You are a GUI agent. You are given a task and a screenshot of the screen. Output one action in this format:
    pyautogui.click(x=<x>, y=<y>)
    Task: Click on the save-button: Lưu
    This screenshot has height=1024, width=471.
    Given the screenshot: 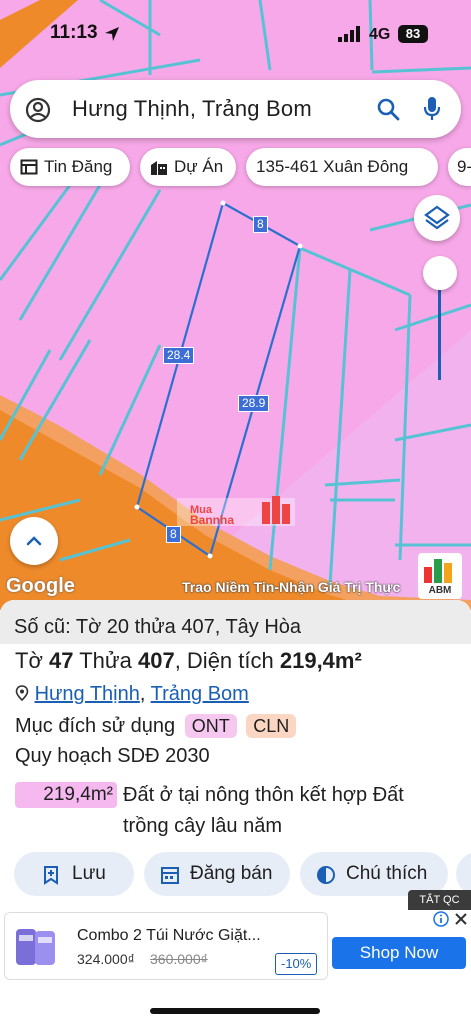 What is the action you would take?
    pyautogui.click(x=74, y=874)
    